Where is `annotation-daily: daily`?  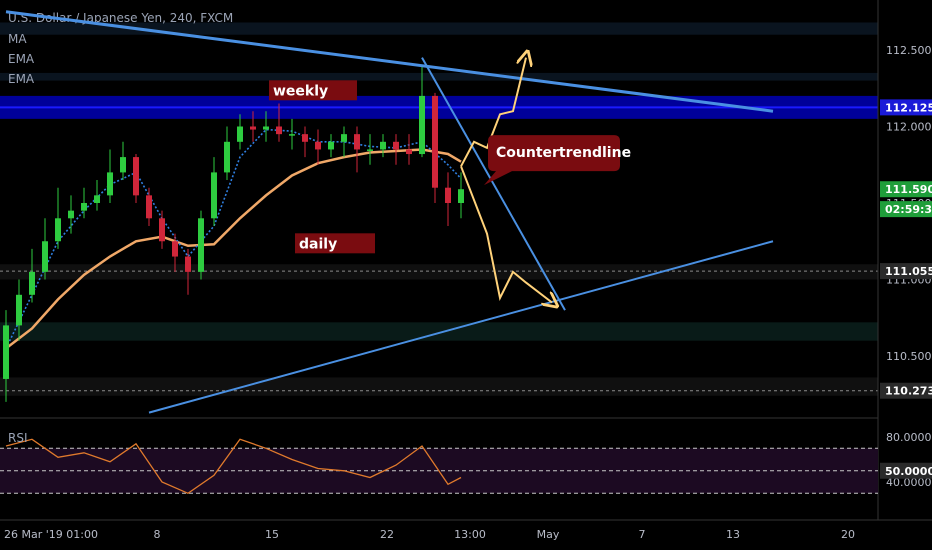
annotation-daily: daily is located at coordinates (318, 244).